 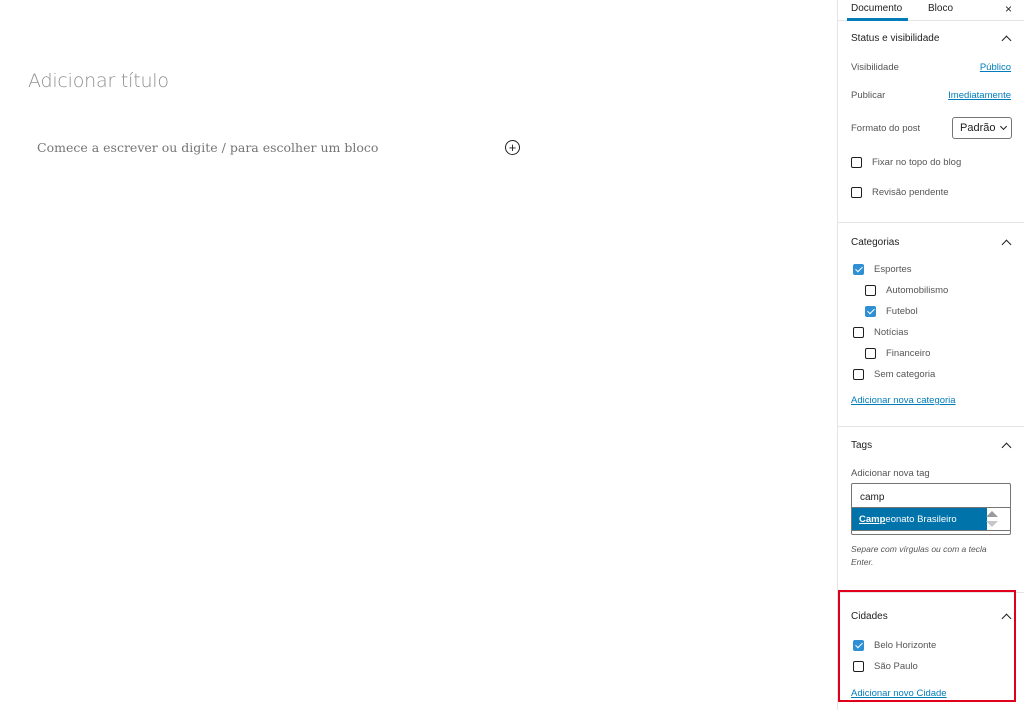 I want to click on panel-title: Categorias, so click(x=875, y=242).